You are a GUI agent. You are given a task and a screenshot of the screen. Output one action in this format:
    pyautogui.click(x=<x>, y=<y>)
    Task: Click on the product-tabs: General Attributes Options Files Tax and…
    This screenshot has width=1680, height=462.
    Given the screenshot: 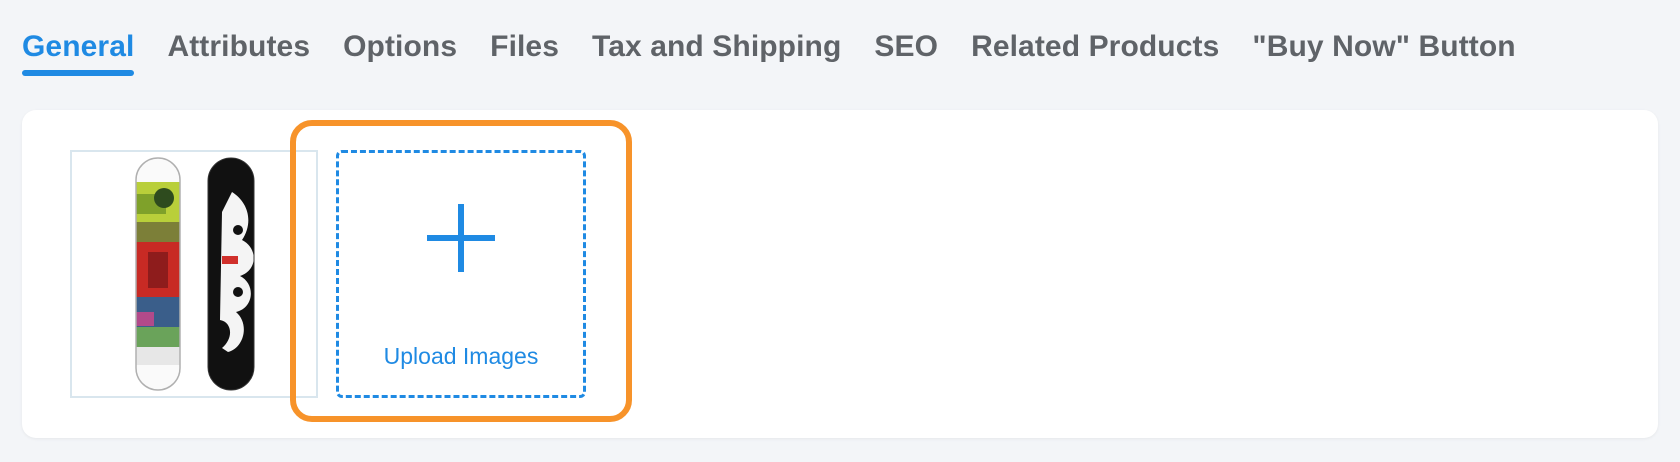 What is the action you would take?
    pyautogui.click(x=785, y=54)
    